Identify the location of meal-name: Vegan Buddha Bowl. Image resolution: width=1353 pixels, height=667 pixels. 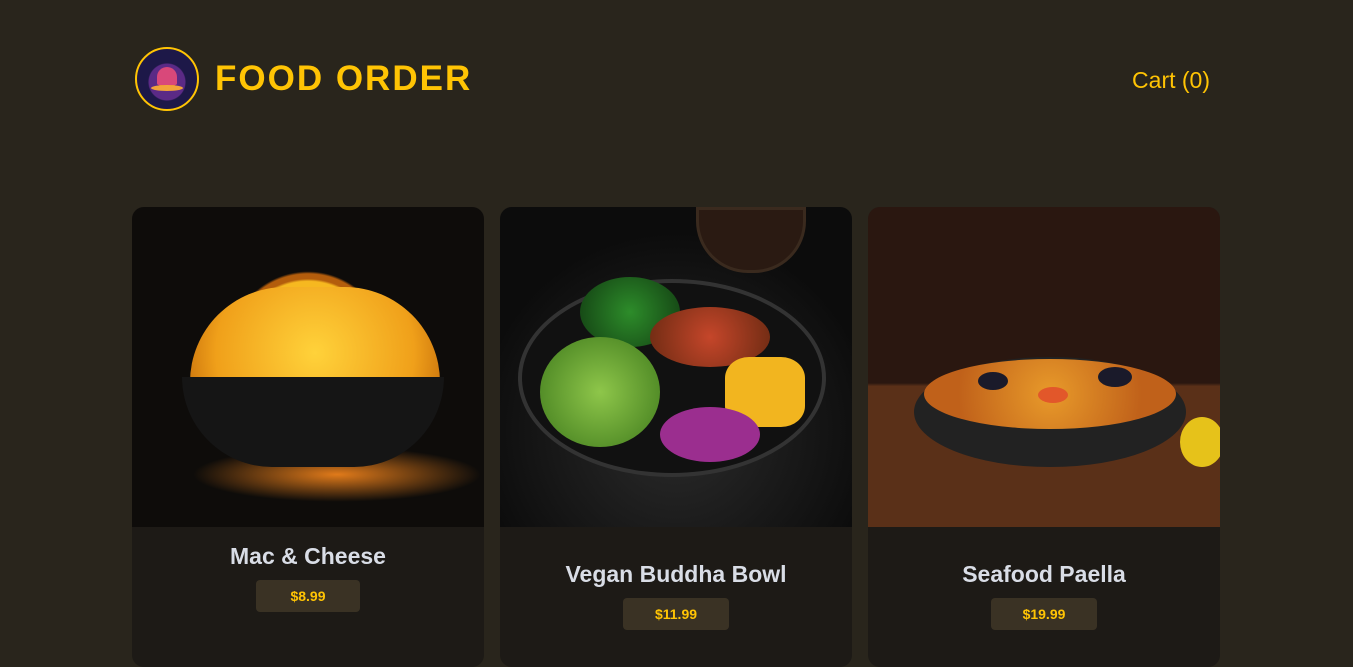
(676, 574).